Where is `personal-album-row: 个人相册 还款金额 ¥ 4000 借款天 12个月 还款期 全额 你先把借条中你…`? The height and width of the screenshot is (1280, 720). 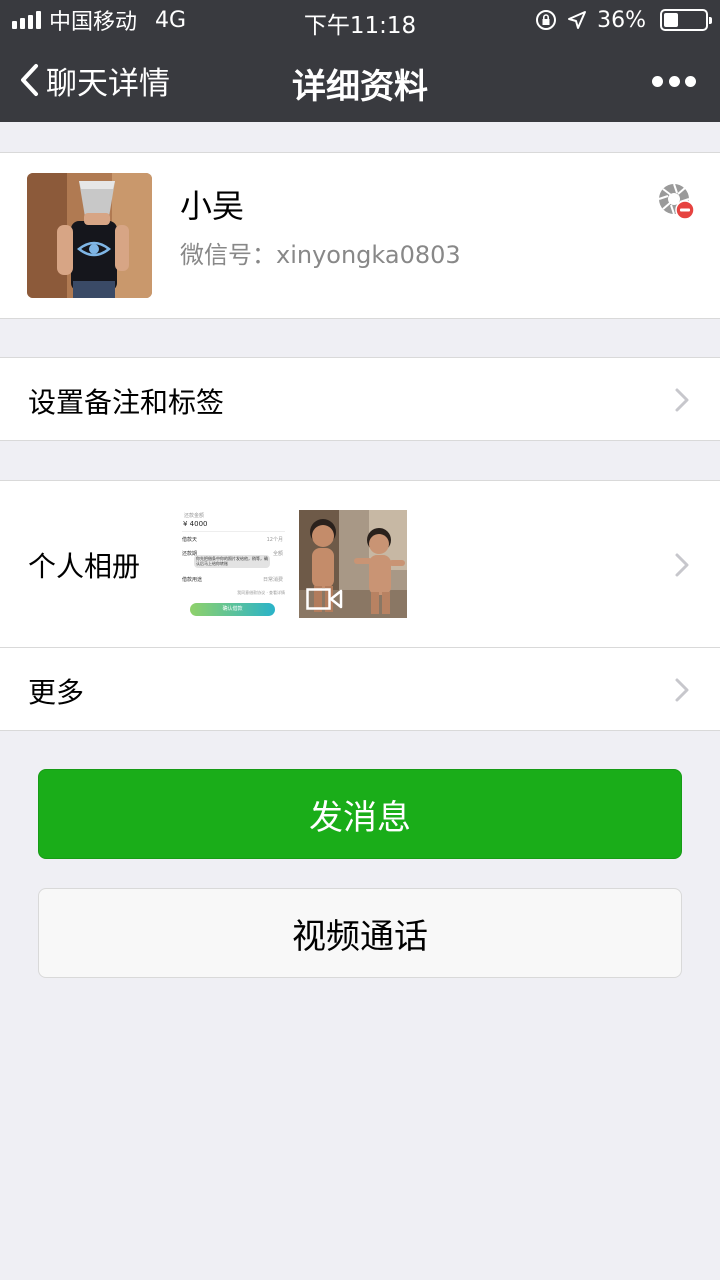
personal-album-row: 个人相册 还款金额 ¥ 4000 借款天 12个月 还款期 全额 你先把借条中你… is located at coordinates (360, 564).